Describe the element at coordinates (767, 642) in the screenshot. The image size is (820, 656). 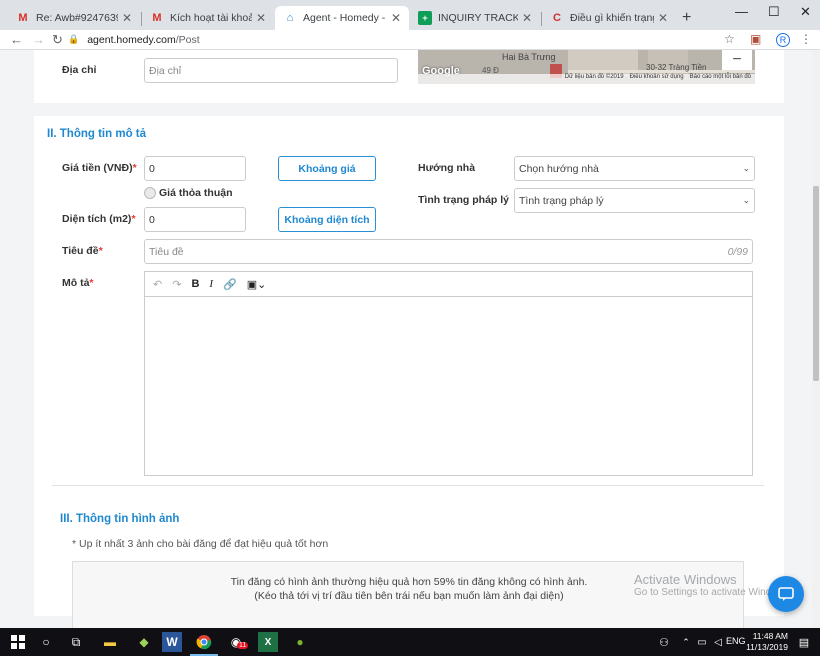
I see `clock: 11:48 AM 11/13/2019` at that location.